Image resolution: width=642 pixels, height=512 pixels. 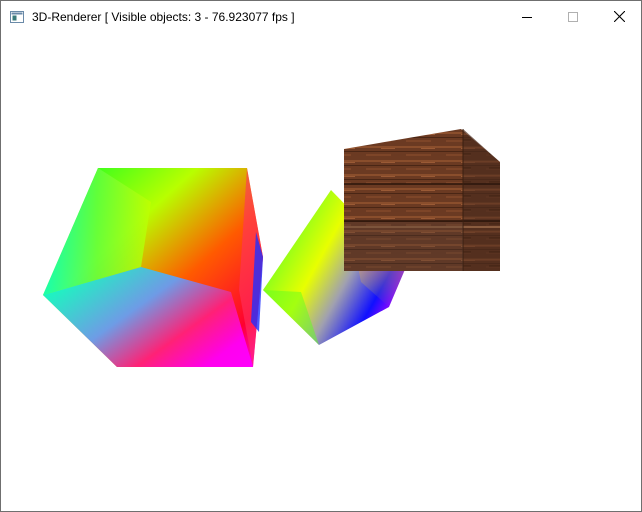 I want to click on maximize-icon, so click(x=573, y=16).